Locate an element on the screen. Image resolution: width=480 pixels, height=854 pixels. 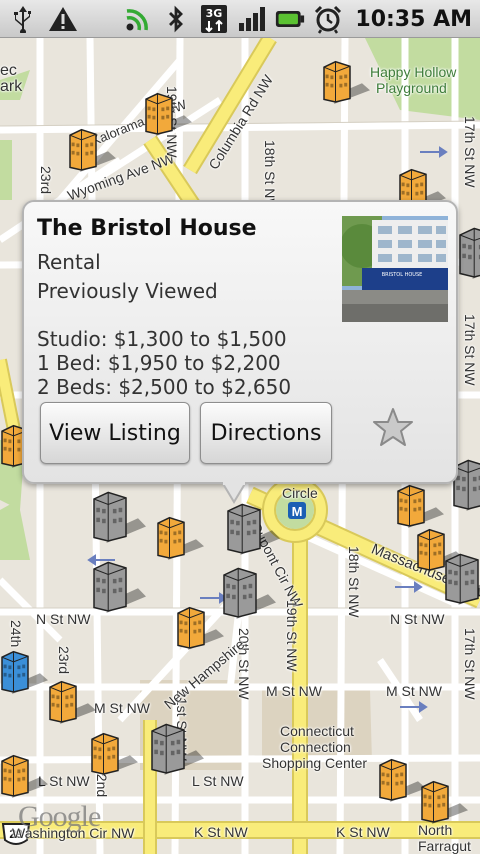
alarm-icon is located at coordinates (328, 19).